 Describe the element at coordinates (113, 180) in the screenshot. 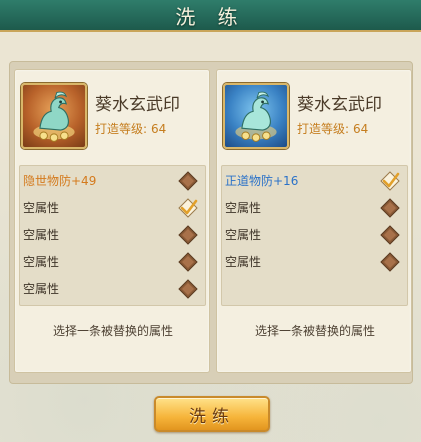

I see `attribute-row: 隐世物防+49` at that location.